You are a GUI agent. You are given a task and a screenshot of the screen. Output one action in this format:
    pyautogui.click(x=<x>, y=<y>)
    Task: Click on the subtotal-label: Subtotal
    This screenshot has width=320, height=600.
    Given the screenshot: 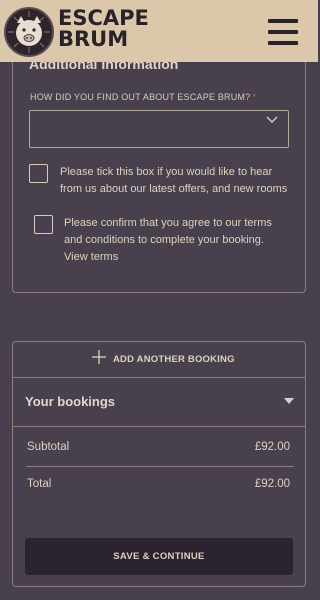 What is the action you would take?
    pyautogui.click(x=48, y=447)
    